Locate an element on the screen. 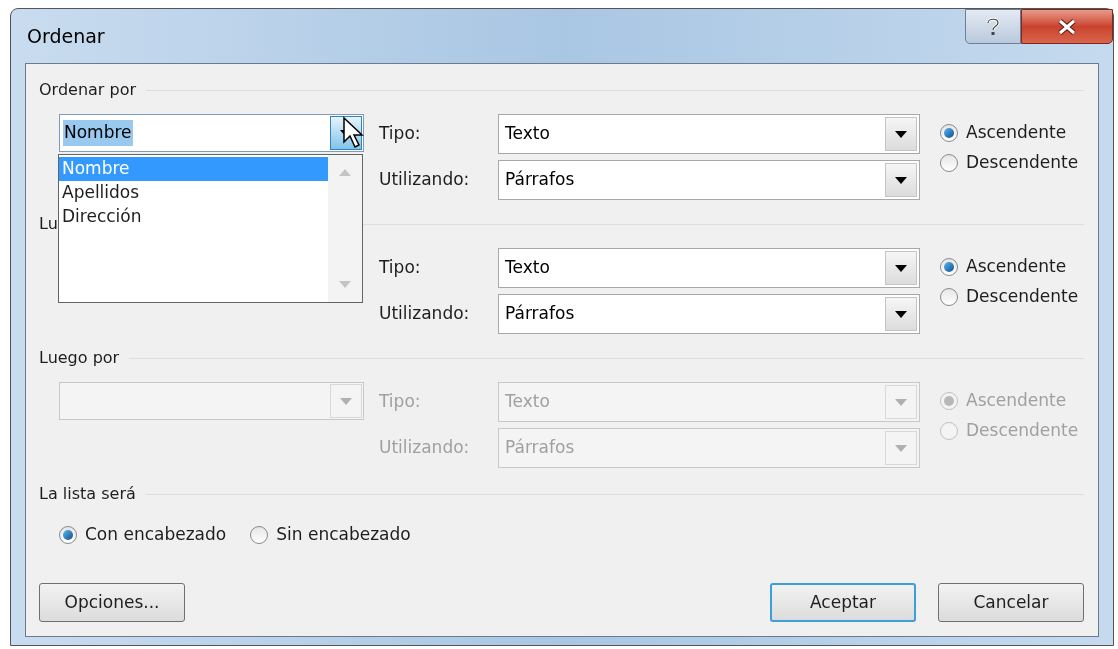 The image size is (1118, 649). list-item: Apellidos is located at coordinates (193, 193).